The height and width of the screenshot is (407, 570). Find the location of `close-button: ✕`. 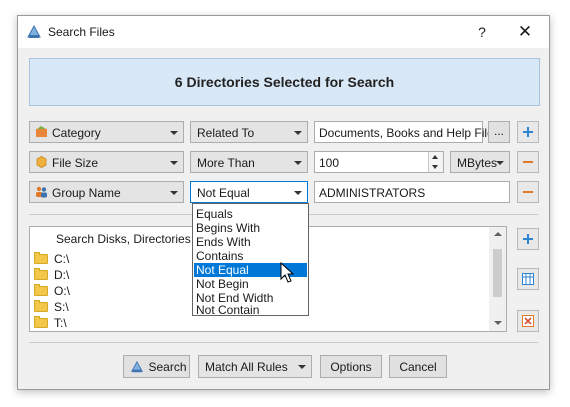

close-button: ✕ is located at coordinates (525, 32).